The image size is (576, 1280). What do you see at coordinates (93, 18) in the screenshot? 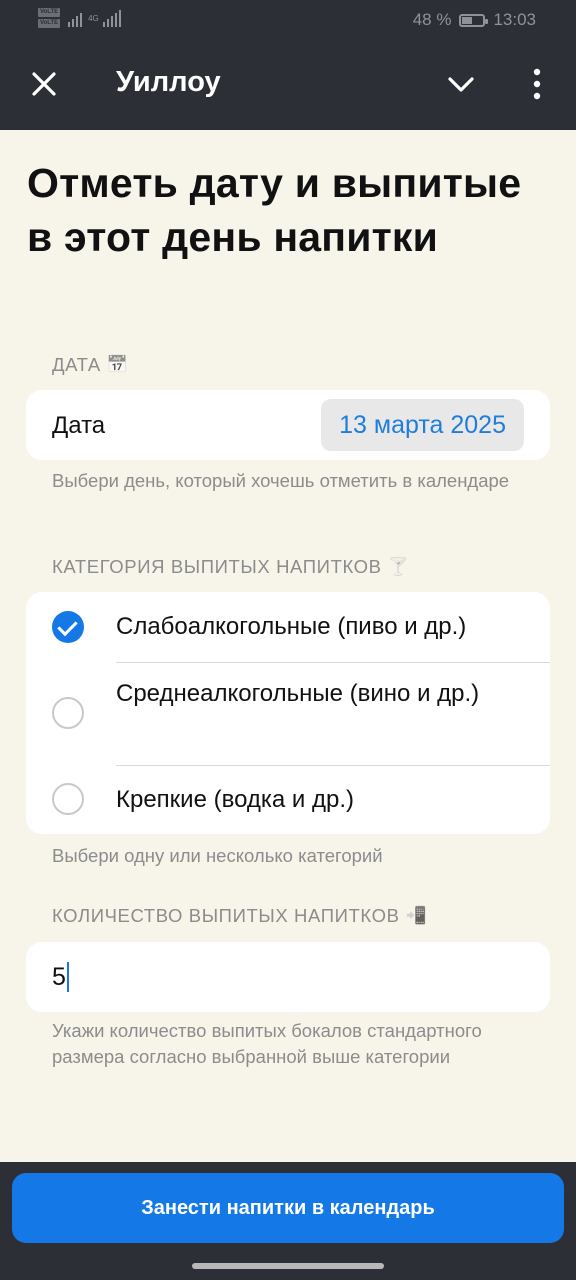
I see `network-type: 4G` at bounding box center [93, 18].